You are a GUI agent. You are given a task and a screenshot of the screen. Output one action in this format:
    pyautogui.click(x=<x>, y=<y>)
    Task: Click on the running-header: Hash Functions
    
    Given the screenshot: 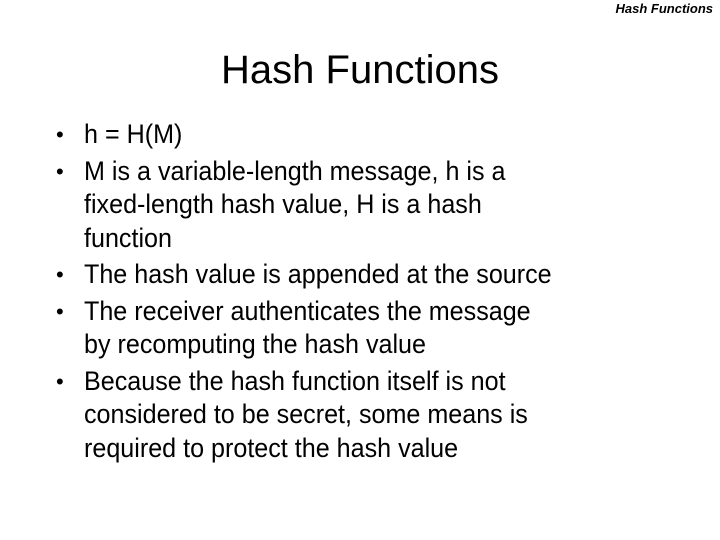 What is the action you would take?
    pyautogui.click(x=664, y=8)
    